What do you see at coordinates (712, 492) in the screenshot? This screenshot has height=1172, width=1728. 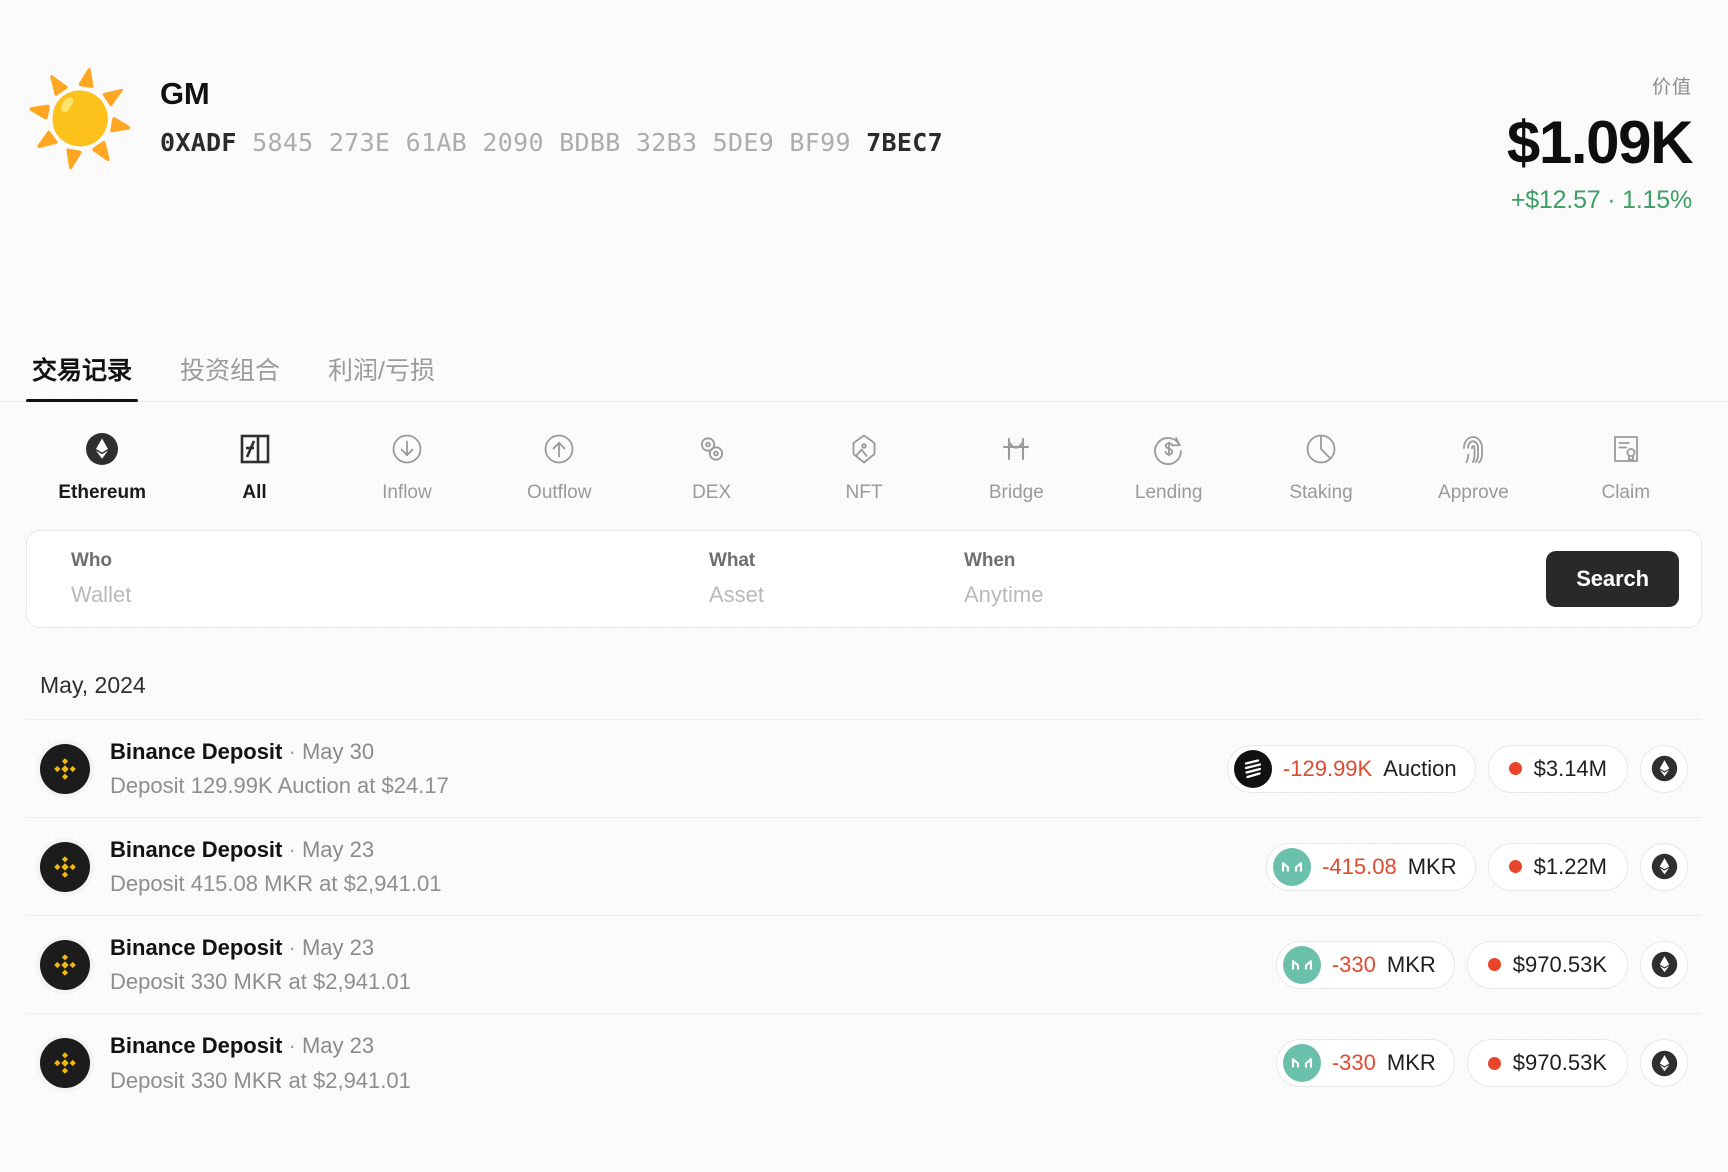 I see `filter-label: DEX` at bounding box center [712, 492].